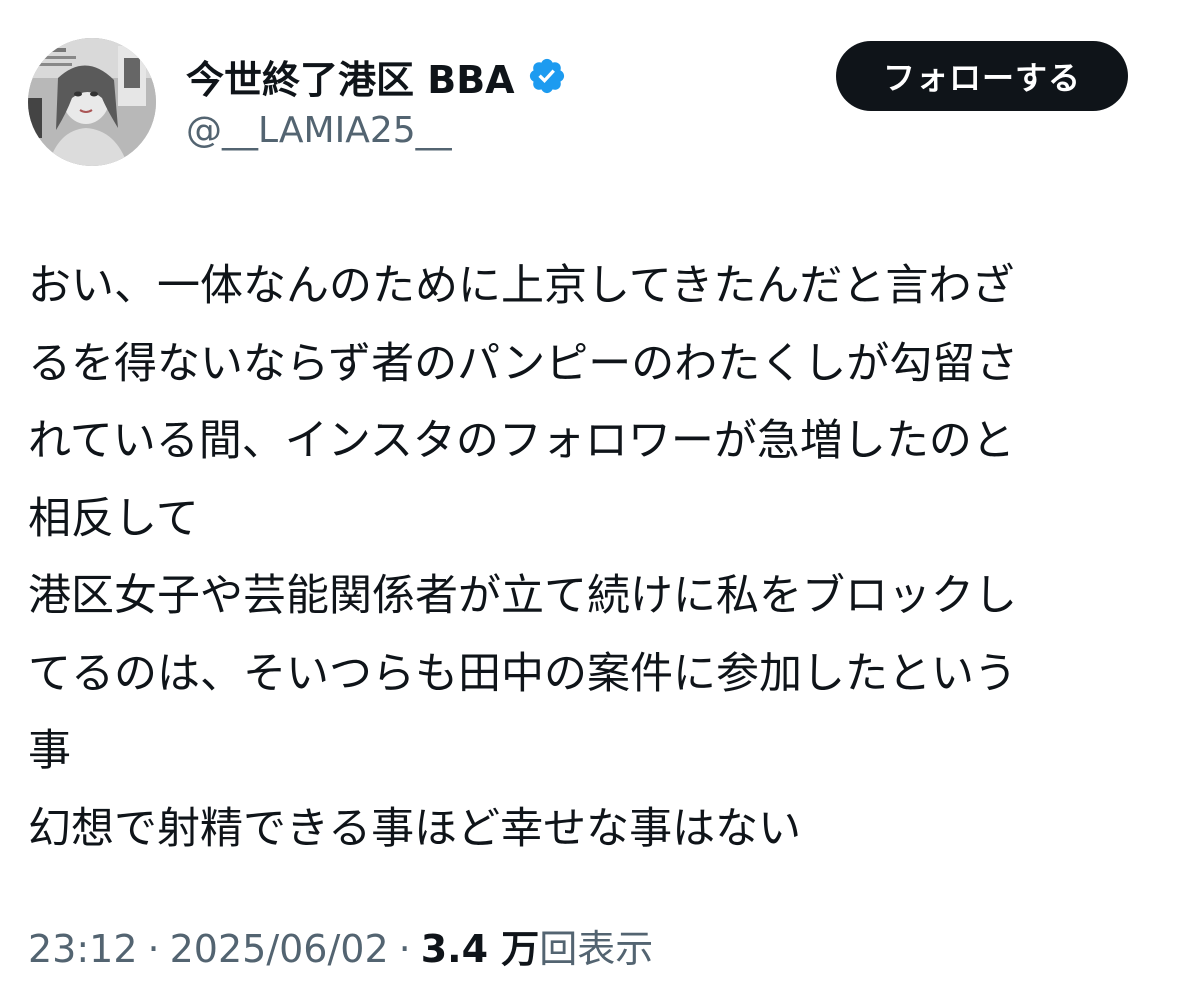 This screenshot has height=1008, width=1179. I want to click on tweet-line: 事, so click(49, 751).